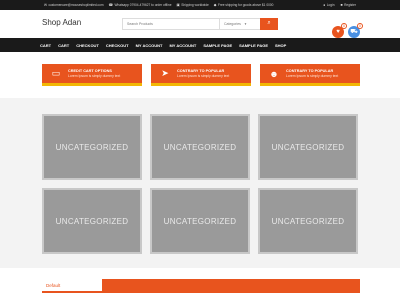 Image resolution: width=400 pixels, height=300 pixels. Describe the element at coordinates (344, 26) in the screenshot. I see `wishlist-count-badge: 0` at that location.